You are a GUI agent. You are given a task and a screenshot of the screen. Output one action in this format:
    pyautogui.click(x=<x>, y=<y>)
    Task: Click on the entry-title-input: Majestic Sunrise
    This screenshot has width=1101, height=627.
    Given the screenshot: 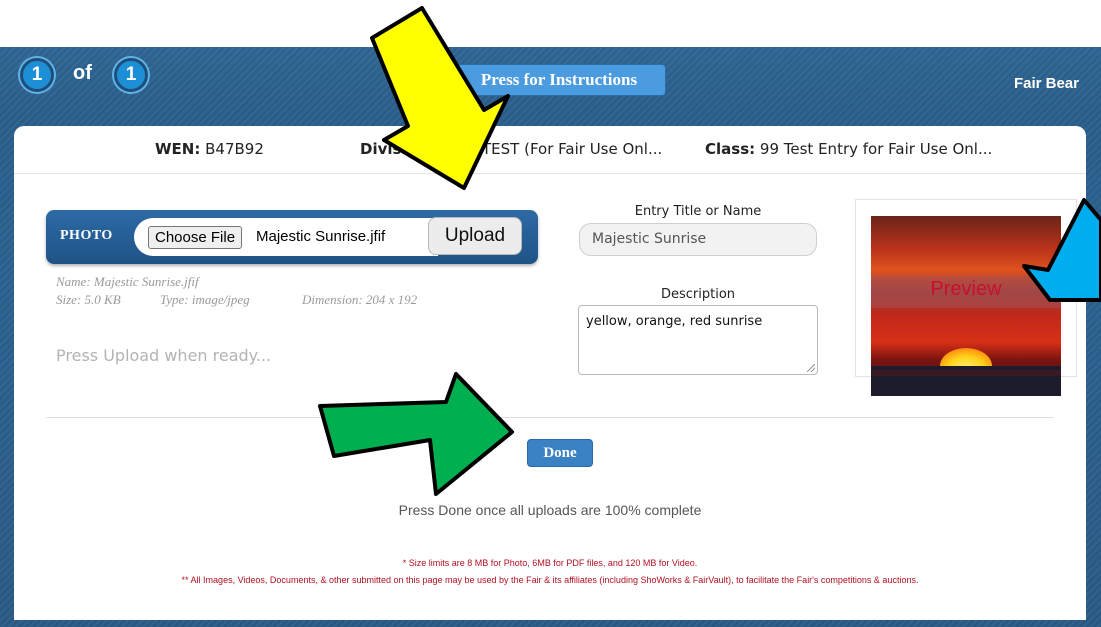 What is the action you would take?
    pyautogui.click(x=698, y=239)
    